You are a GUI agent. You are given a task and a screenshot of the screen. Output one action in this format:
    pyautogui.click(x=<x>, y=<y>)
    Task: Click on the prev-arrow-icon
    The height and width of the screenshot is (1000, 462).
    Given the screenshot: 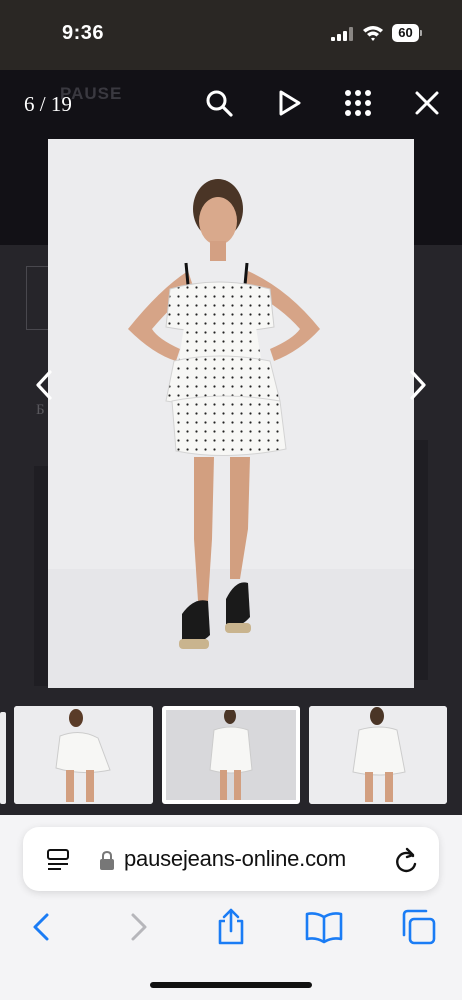 What is the action you would take?
    pyautogui.click(x=44, y=385)
    